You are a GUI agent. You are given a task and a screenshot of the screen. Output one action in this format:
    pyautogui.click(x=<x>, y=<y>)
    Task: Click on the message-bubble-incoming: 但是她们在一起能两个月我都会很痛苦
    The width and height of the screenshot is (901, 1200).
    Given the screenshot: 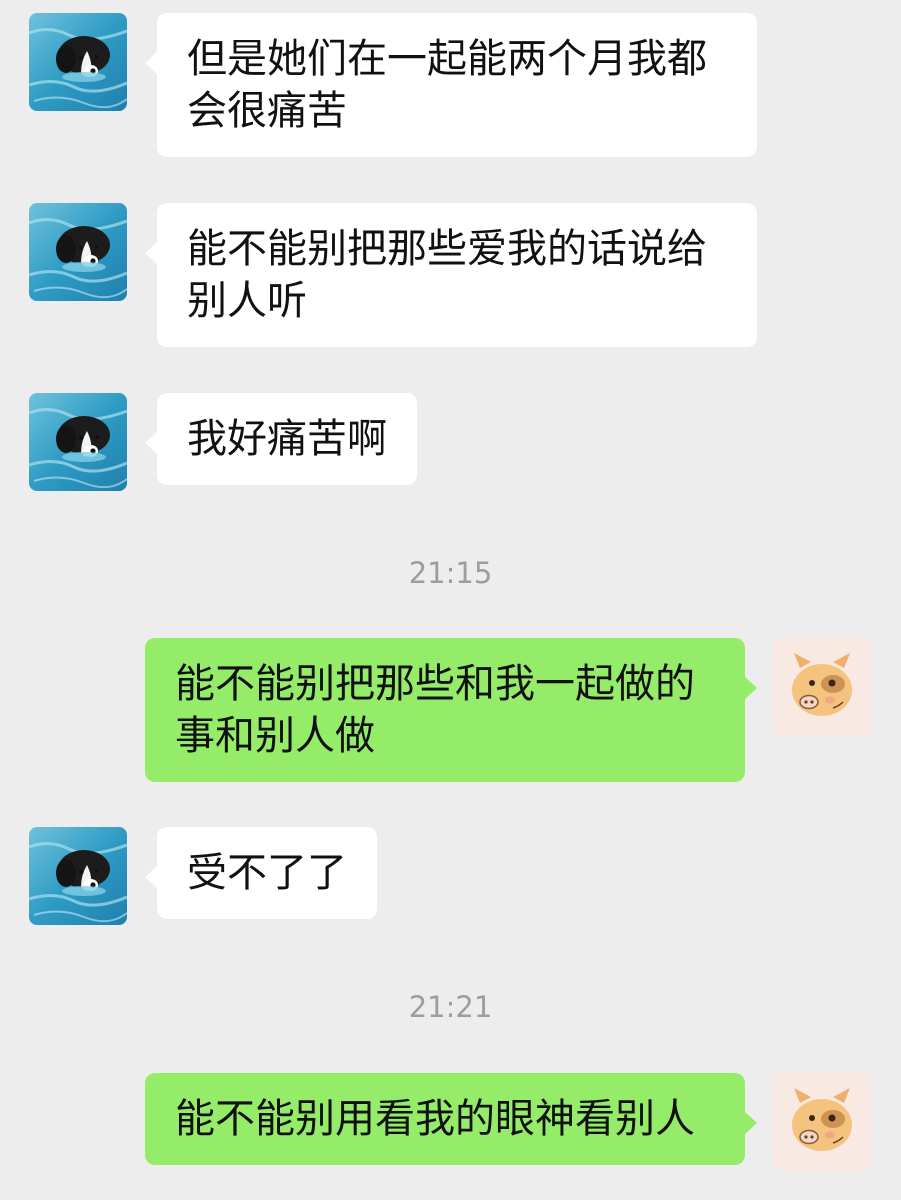 What is the action you would take?
    pyautogui.click(x=451, y=85)
    